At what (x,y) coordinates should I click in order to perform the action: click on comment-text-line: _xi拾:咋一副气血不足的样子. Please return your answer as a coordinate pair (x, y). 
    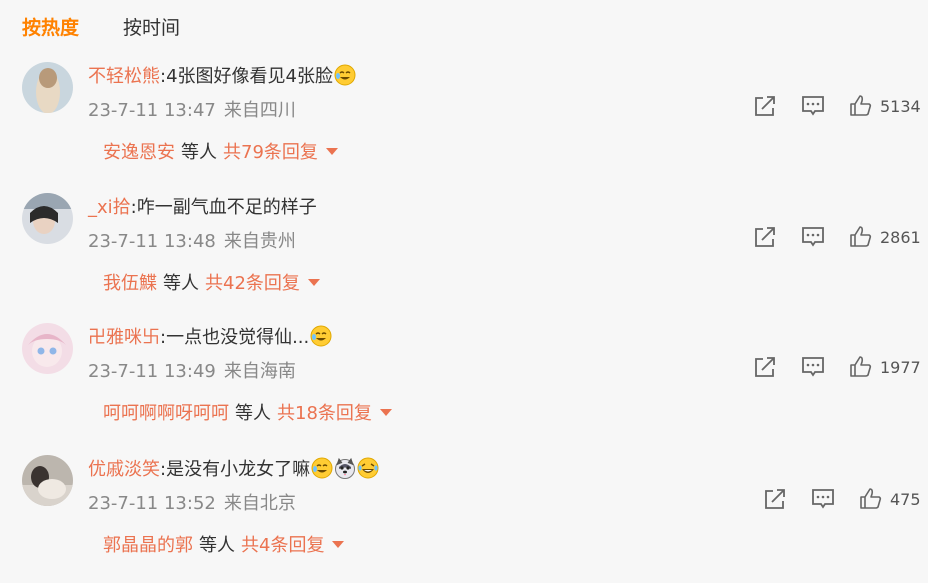
    Looking at the image, I should click on (202, 208).